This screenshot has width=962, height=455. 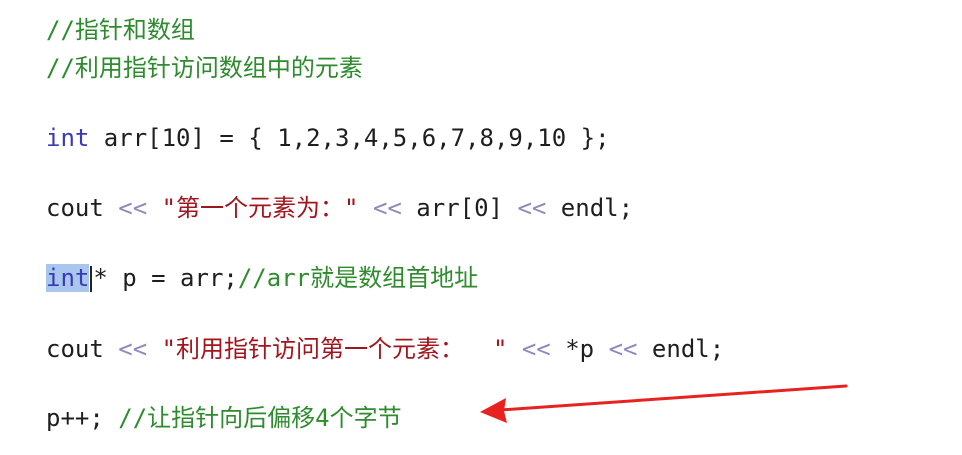 What do you see at coordinates (260, 208) in the screenshot?
I see `string-literal: "第一个元素为："` at bounding box center [260, 208].